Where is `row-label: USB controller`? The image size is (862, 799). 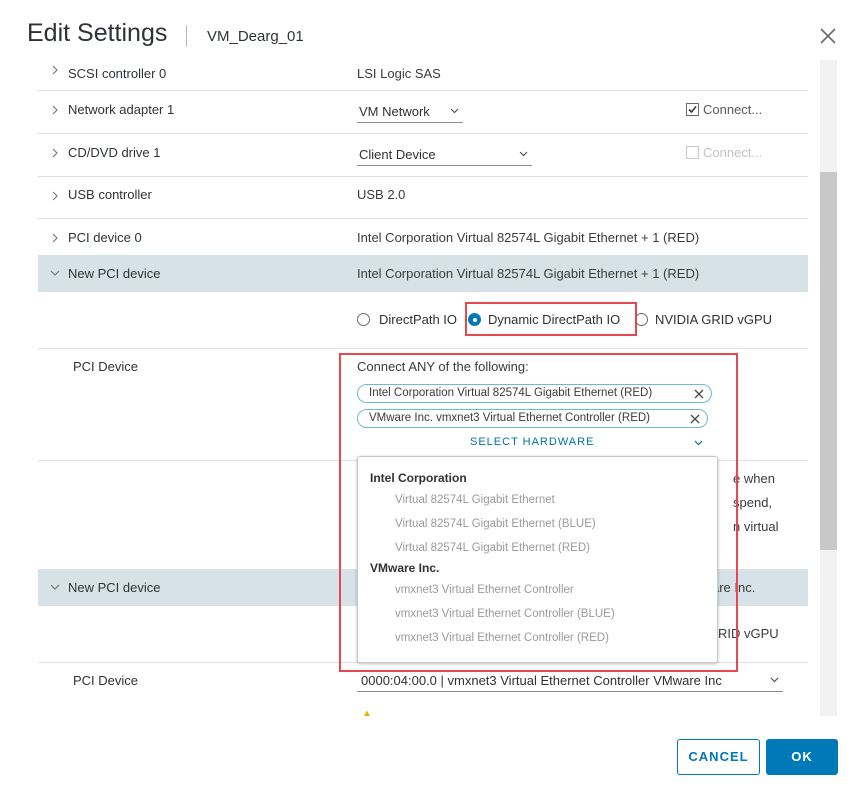
row-label: USB controller is located at coordinates (110, 194).